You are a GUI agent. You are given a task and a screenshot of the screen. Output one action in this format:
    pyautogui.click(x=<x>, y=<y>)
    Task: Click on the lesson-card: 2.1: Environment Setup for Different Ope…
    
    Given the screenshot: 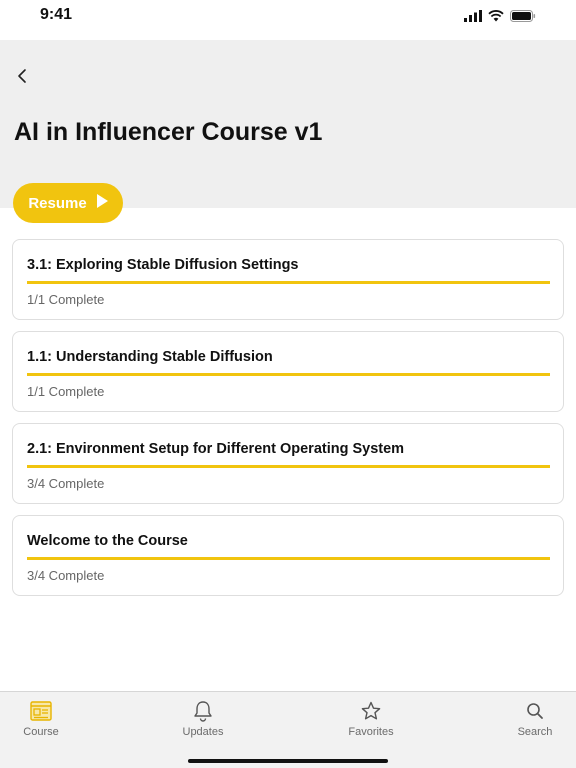 What is the action you would take?
    pyautogui.click(x=288, y=463)
    